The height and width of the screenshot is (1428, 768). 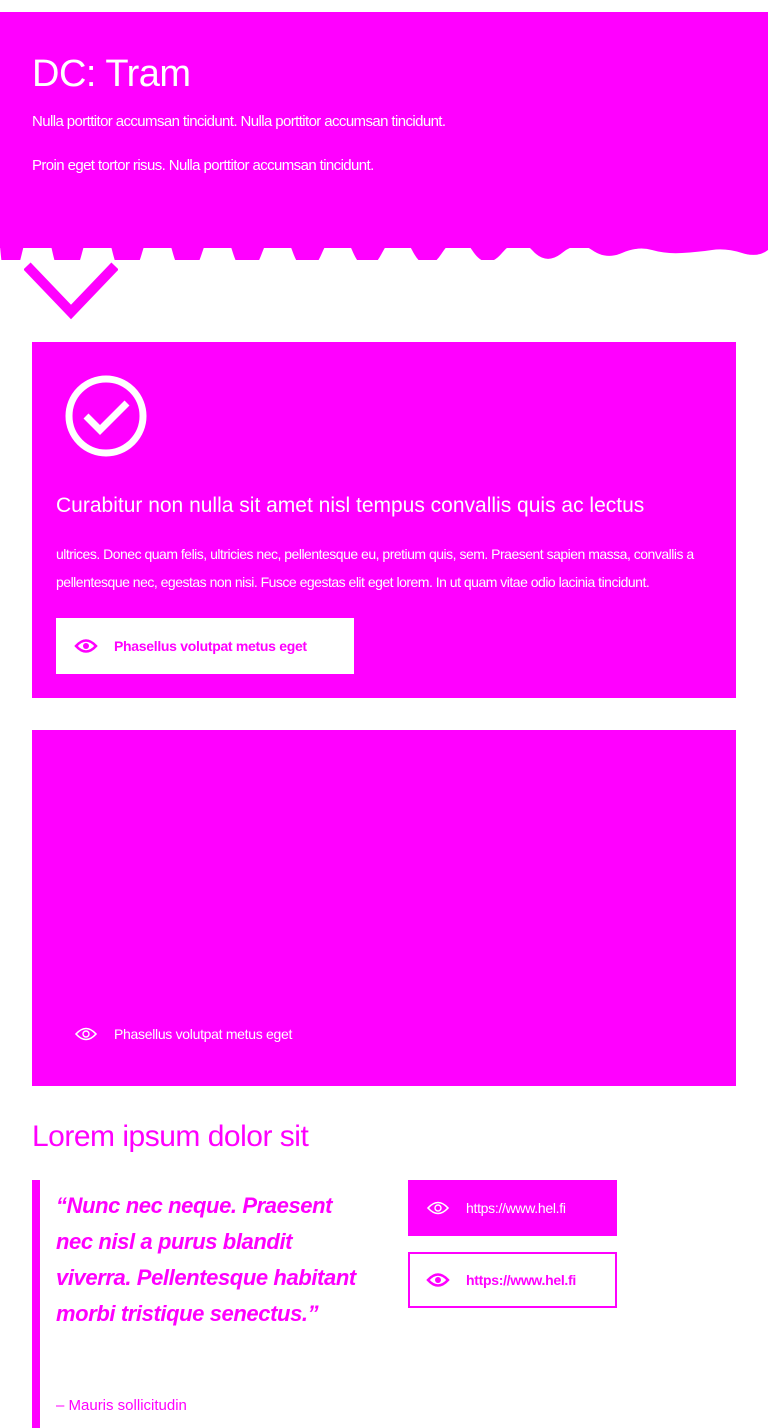 What do you see at coordinates (36, 1304) in the screenshot?
I see `quote-bar` at bounding box center [36, 1304].